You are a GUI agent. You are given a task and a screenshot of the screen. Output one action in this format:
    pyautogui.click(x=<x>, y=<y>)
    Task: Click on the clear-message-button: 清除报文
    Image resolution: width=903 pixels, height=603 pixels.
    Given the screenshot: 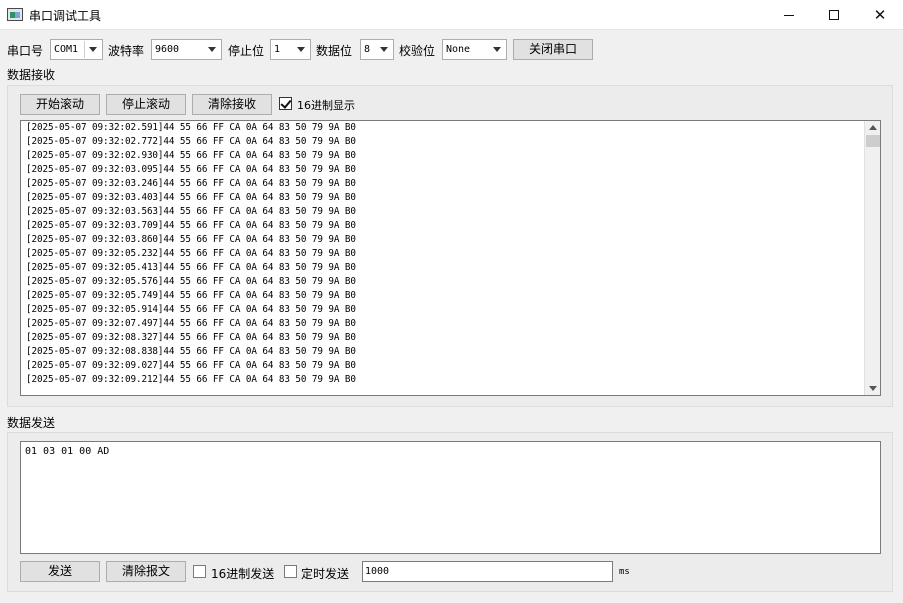 What is the action you would take?
    pyautogui.click(x=146, y=571)
    